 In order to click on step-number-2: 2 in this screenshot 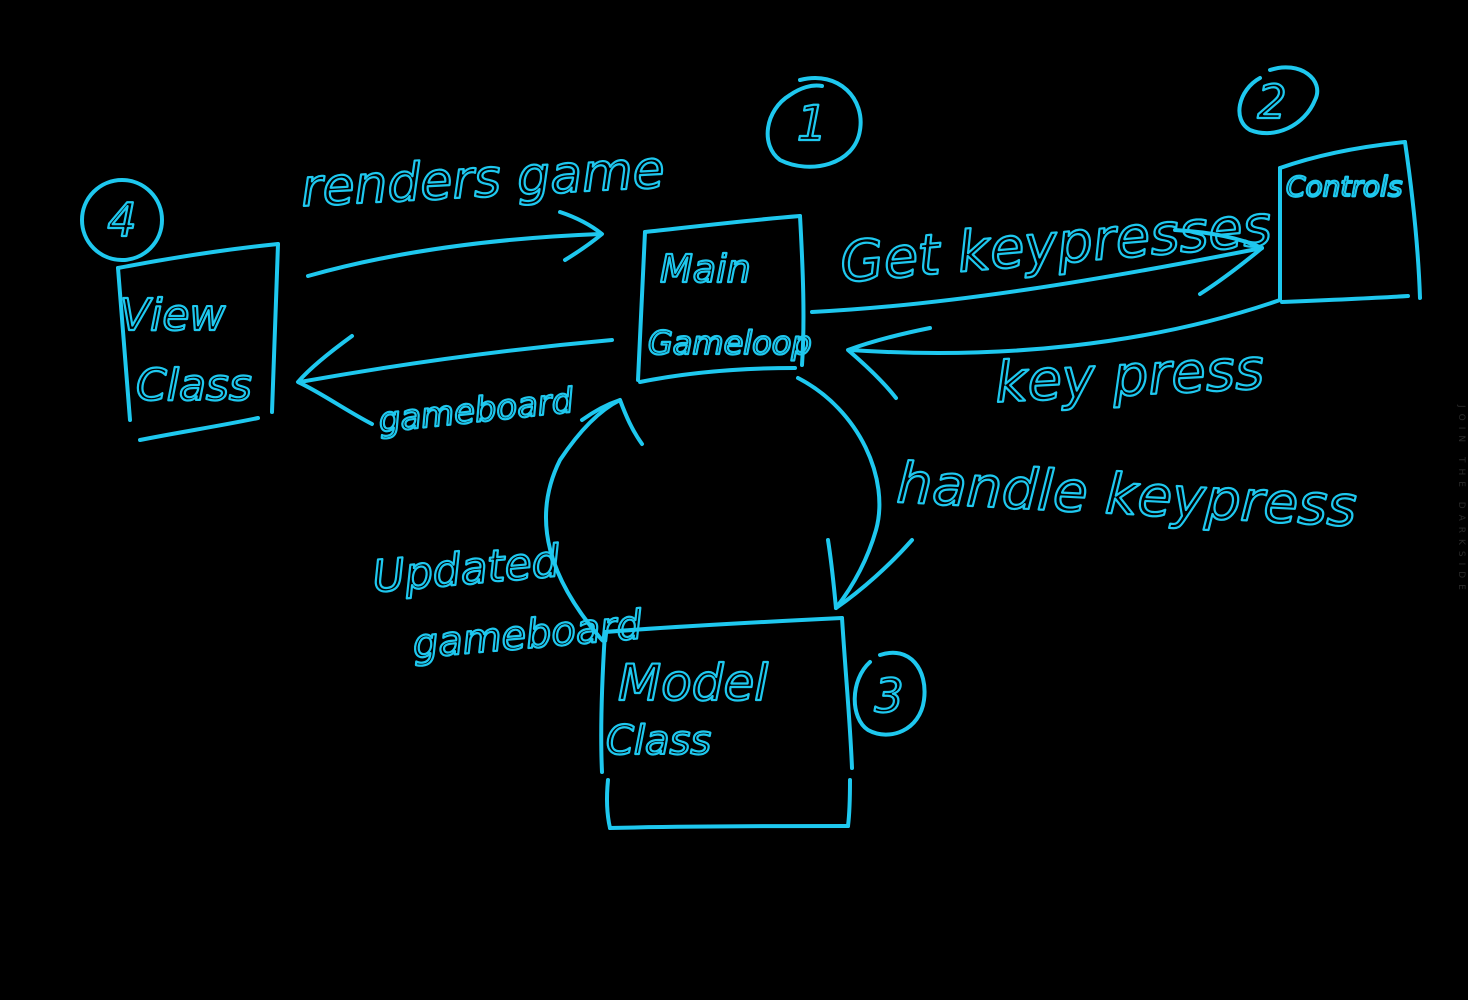, I will do `click(1271, 102)`.